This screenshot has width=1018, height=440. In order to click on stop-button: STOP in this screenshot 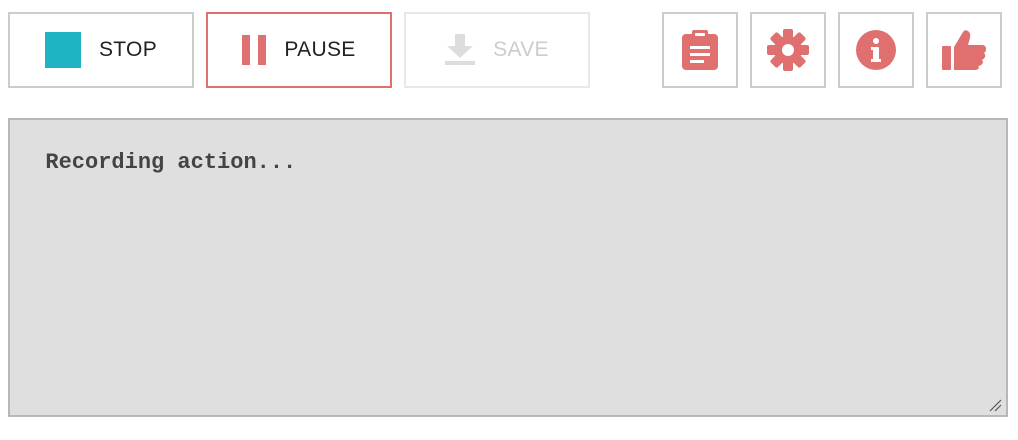, I will do `click(101, 50)`.